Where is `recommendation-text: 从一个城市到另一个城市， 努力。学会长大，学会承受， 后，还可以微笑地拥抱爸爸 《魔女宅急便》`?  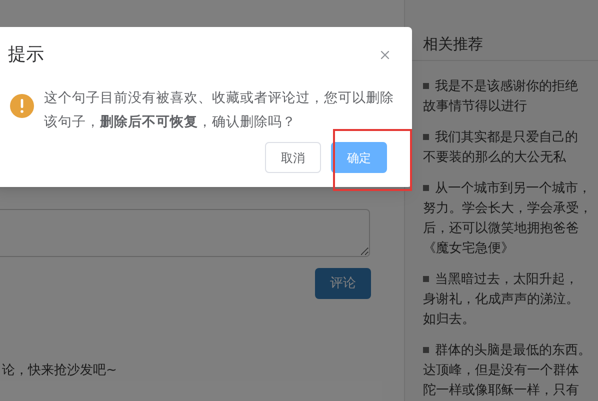 recommendation-text: 从一个城市到另一个城市， 努力。学会长大，学会承受， 后，还可以微笑地拥抱爸爸 《魔女宅急便》 is located at coordinates (507, 219).